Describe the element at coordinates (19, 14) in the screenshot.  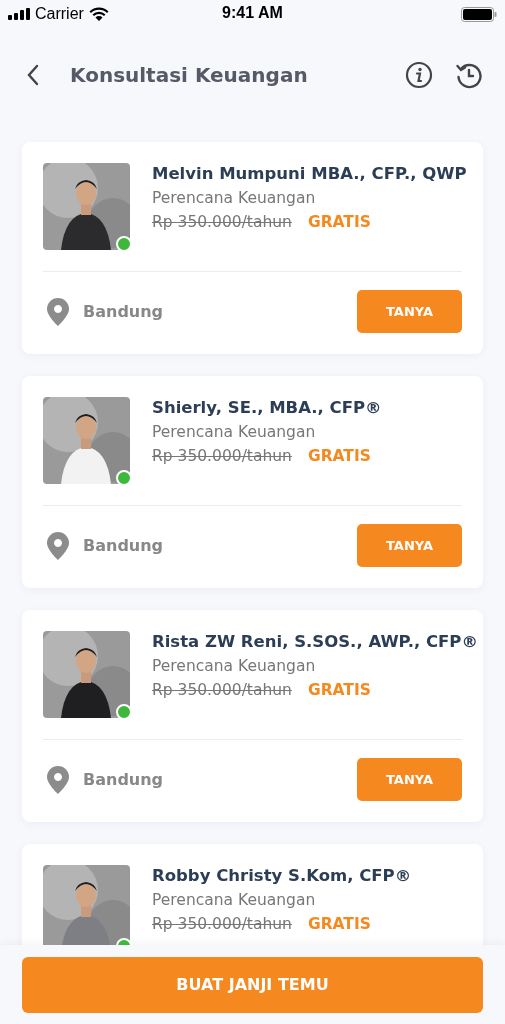
I see `signal-icon` at that location.